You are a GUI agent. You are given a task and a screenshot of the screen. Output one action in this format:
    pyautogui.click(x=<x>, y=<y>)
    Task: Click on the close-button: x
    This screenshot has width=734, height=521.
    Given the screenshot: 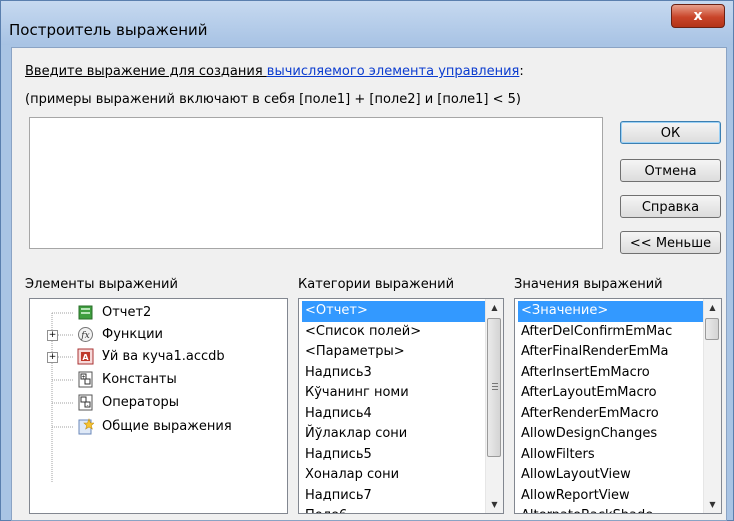 What is the action you would take?
    pyautogui.click(x=698, y=16)
    